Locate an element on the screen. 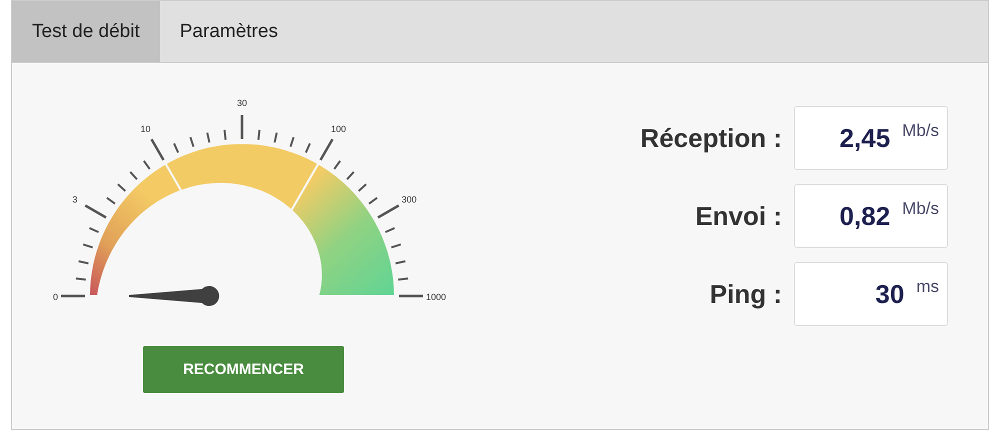 The image size is (999, 432). result-label: Ping : is located at coordinates (746, 294).